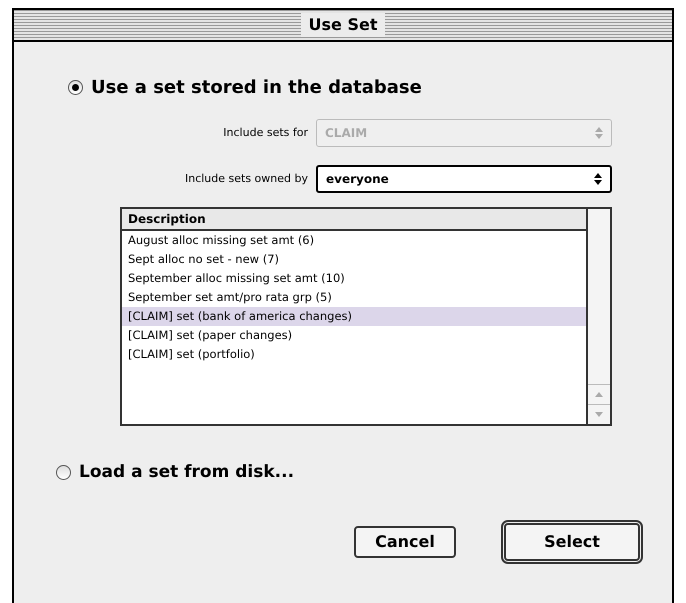 The width and height of the screenshot is (686, 603). I want to click on dialog-button: Cancel, so click(405, 542).